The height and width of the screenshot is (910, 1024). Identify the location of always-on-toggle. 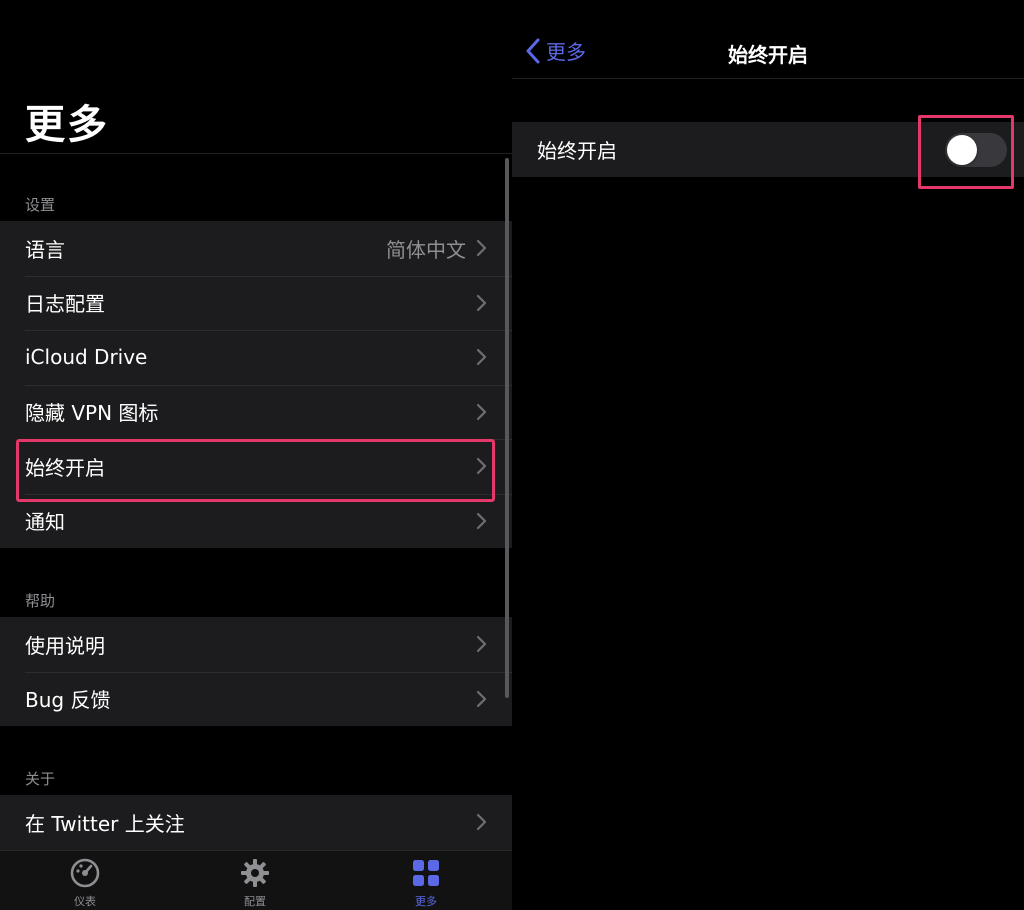
(976, 150).